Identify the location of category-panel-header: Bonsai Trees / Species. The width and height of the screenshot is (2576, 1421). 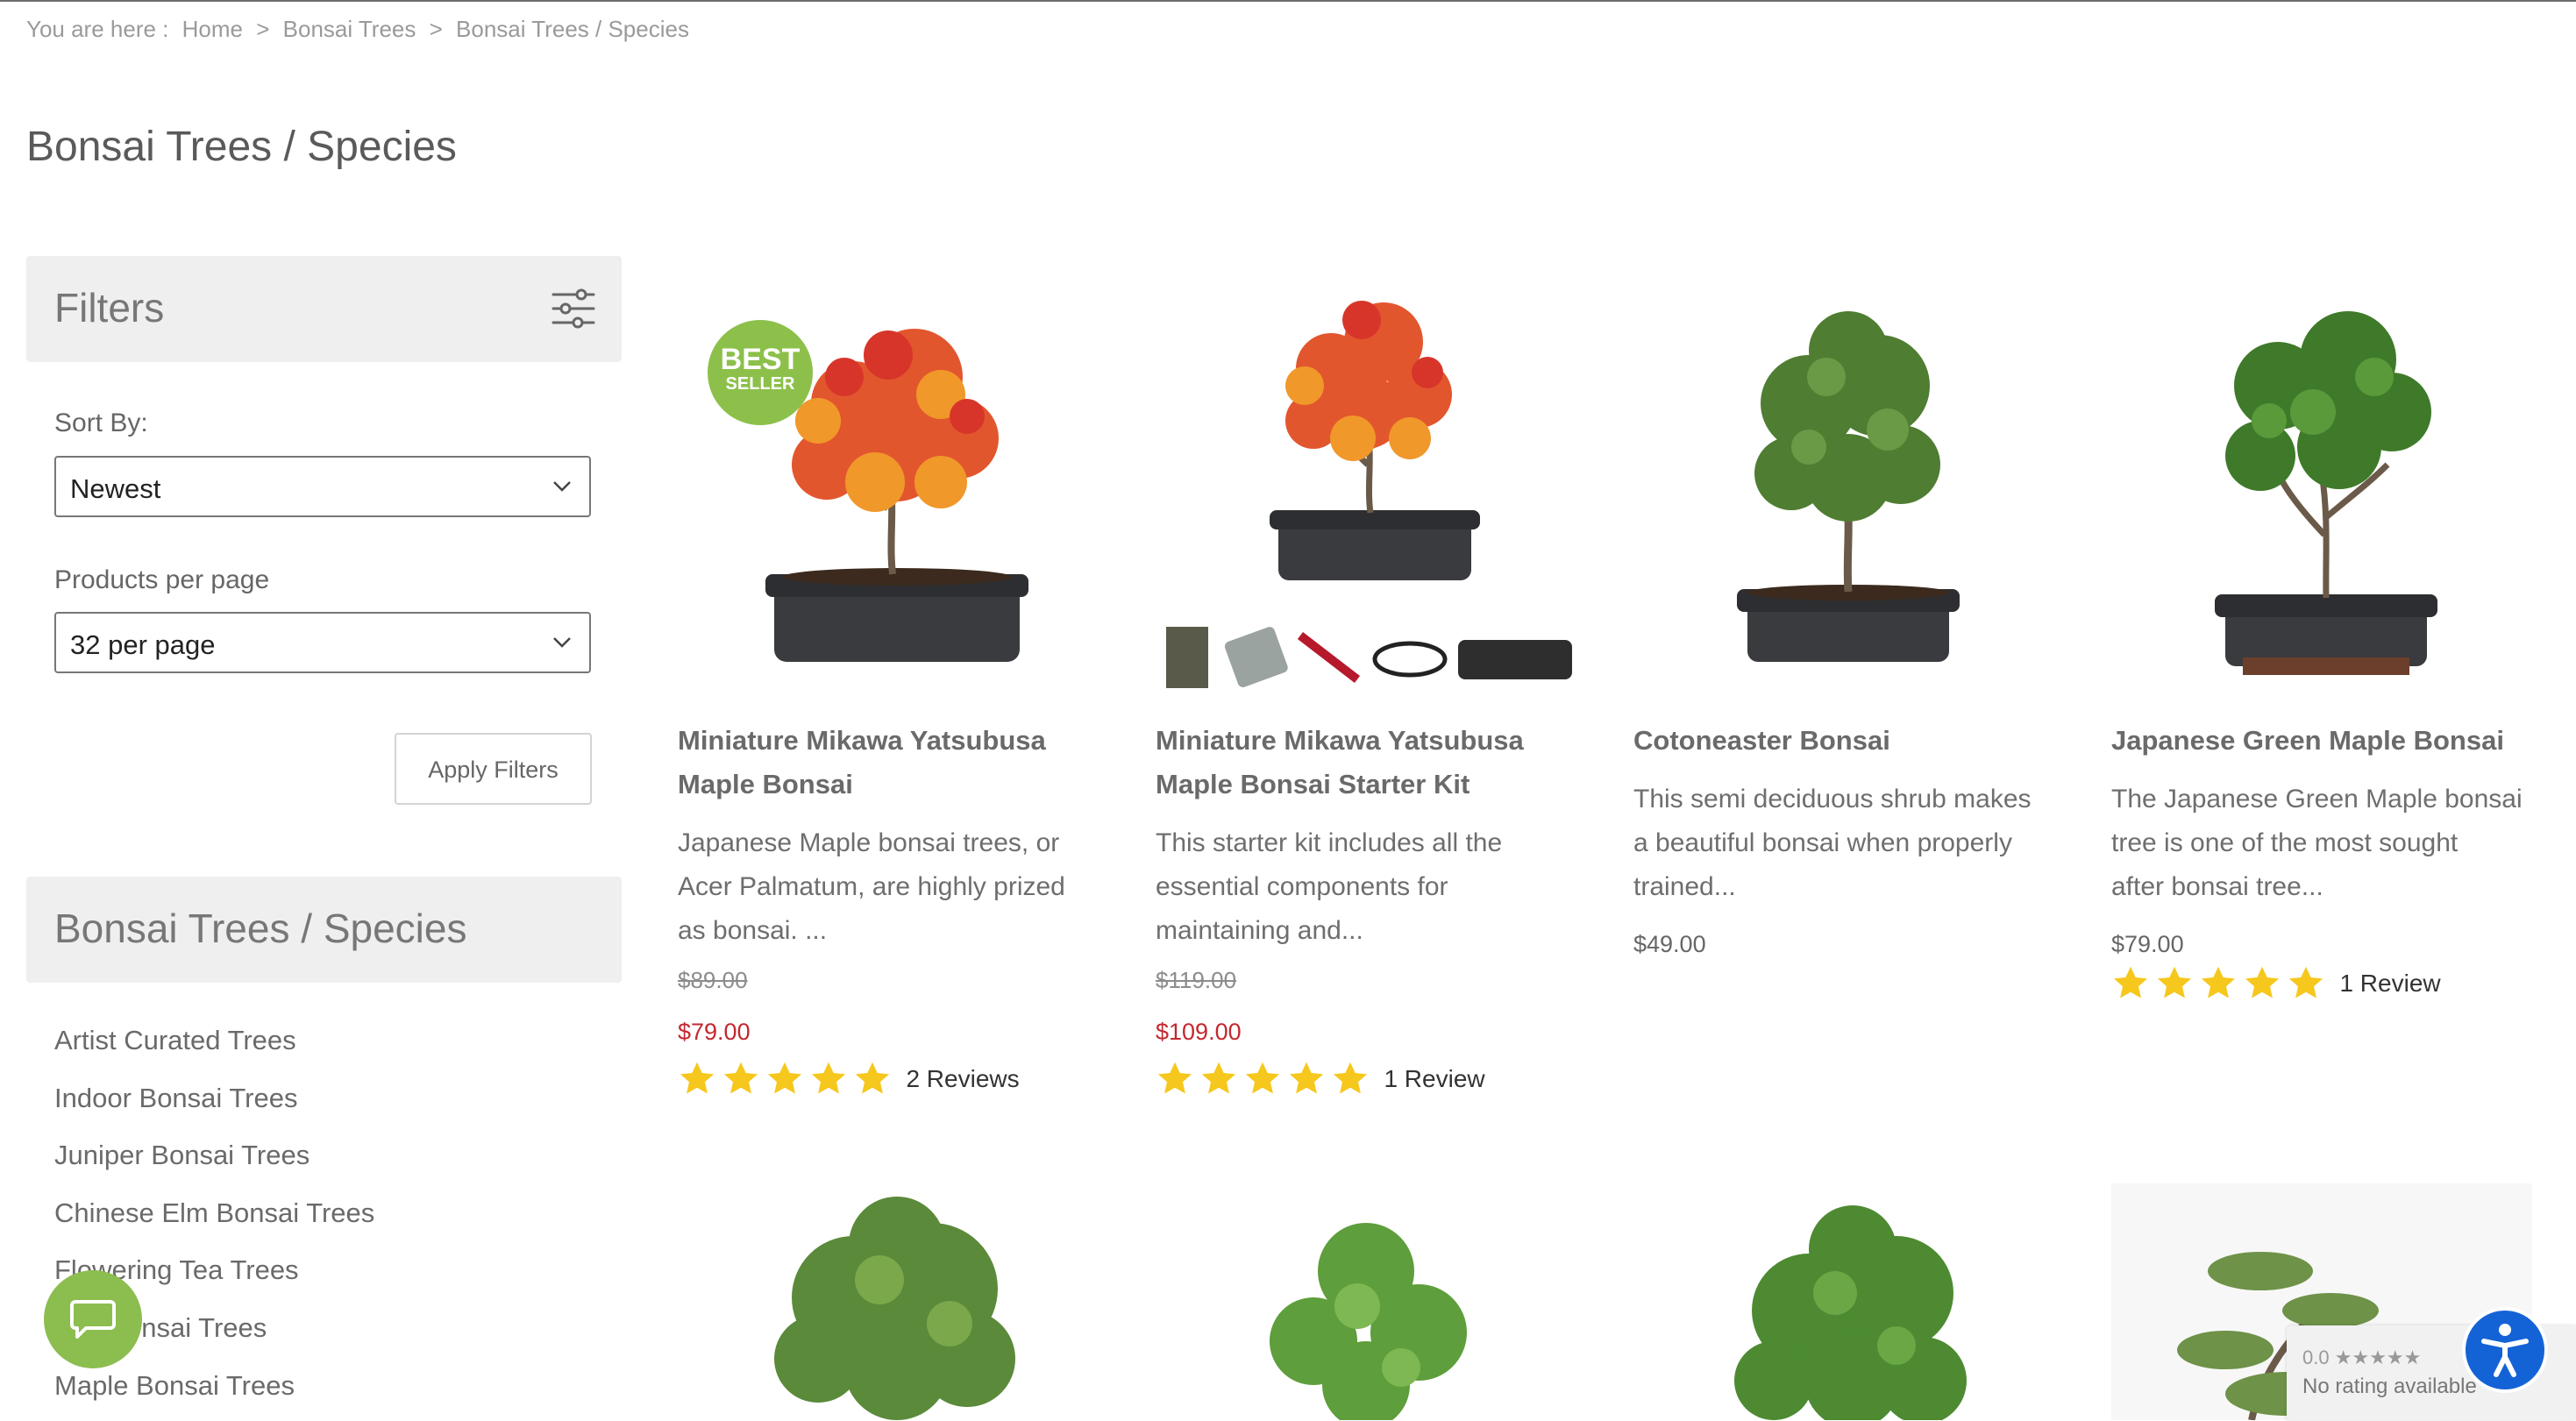
(324, 930).